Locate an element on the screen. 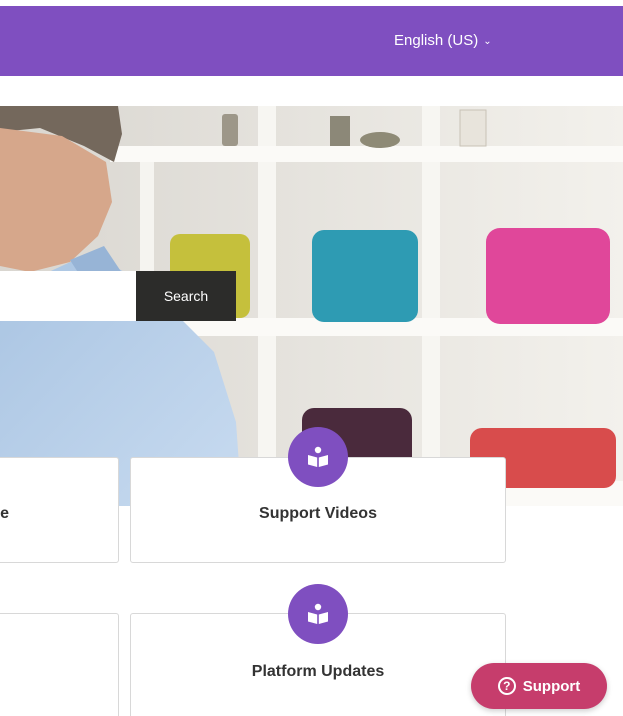 The height and width of the screenshot is (716, 623). category-card-partial is located at coordinates (59, 664).